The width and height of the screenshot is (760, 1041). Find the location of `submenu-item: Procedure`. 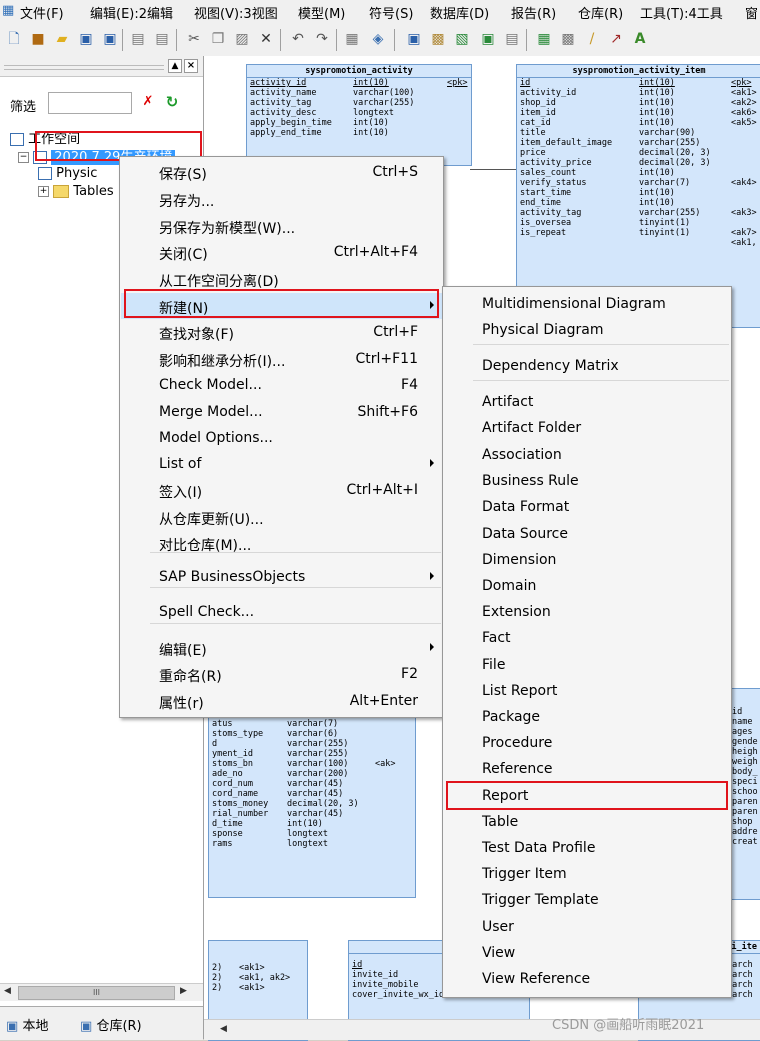

submenu-item: Procedure is located at coordinates (587, 743).